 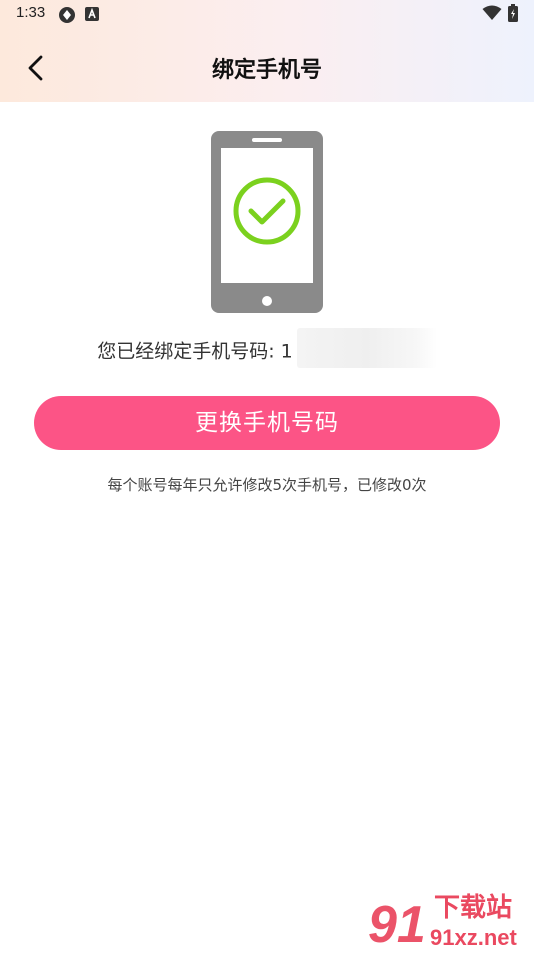 What do you see at coordinates (513, 15) in the screenshot?
I see `battery-icon` at bounding box center [513, 15].